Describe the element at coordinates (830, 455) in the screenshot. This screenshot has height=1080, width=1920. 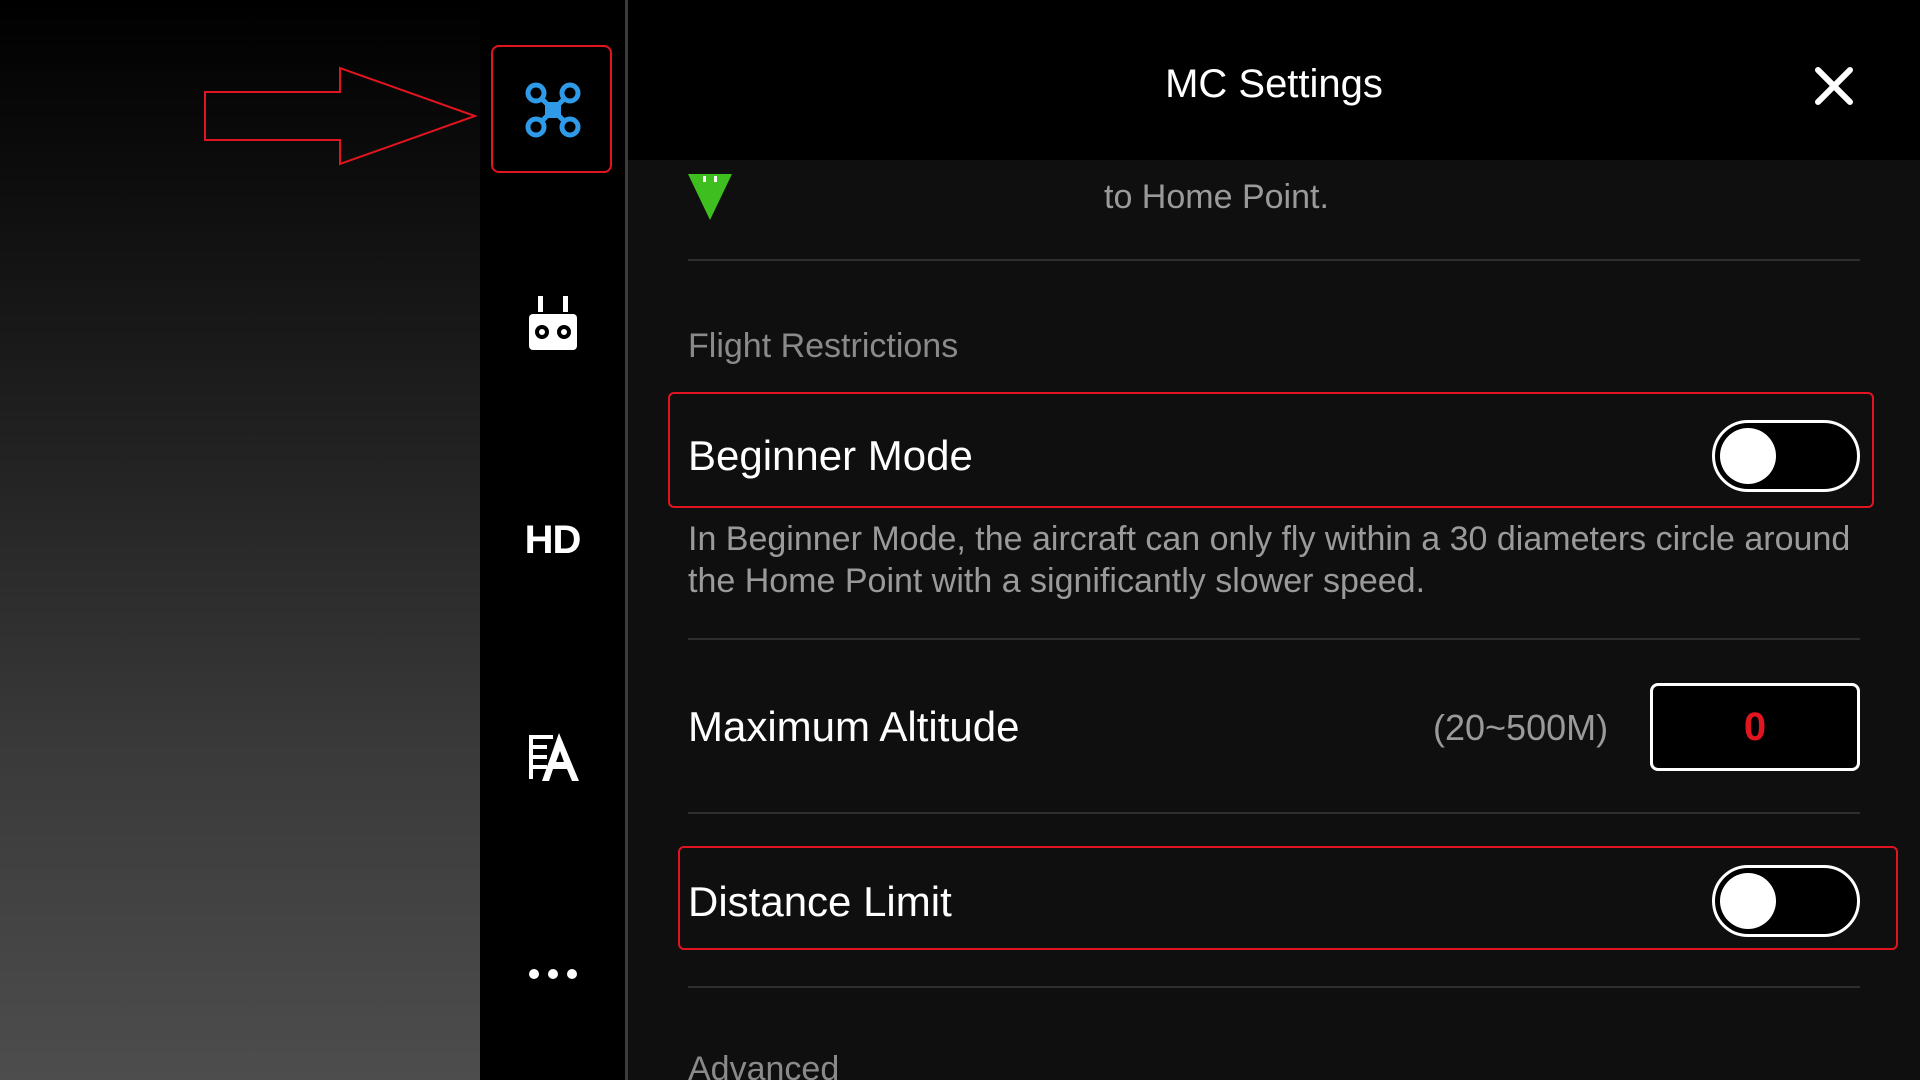
I see `beginner-mode-label: Beginner Mode` at that location.